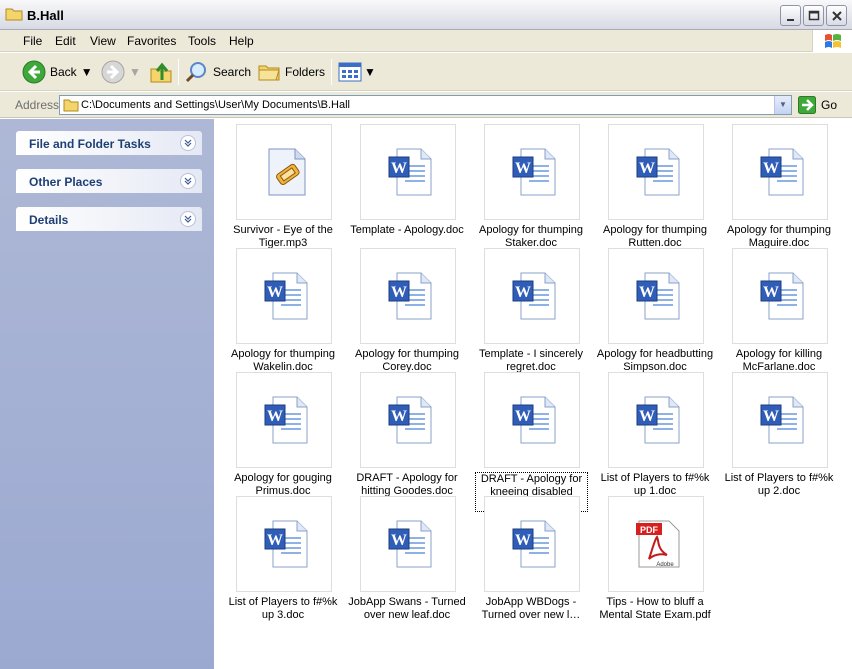  I want to click on back-dropdown-icon: ▼, so click(87, 72).